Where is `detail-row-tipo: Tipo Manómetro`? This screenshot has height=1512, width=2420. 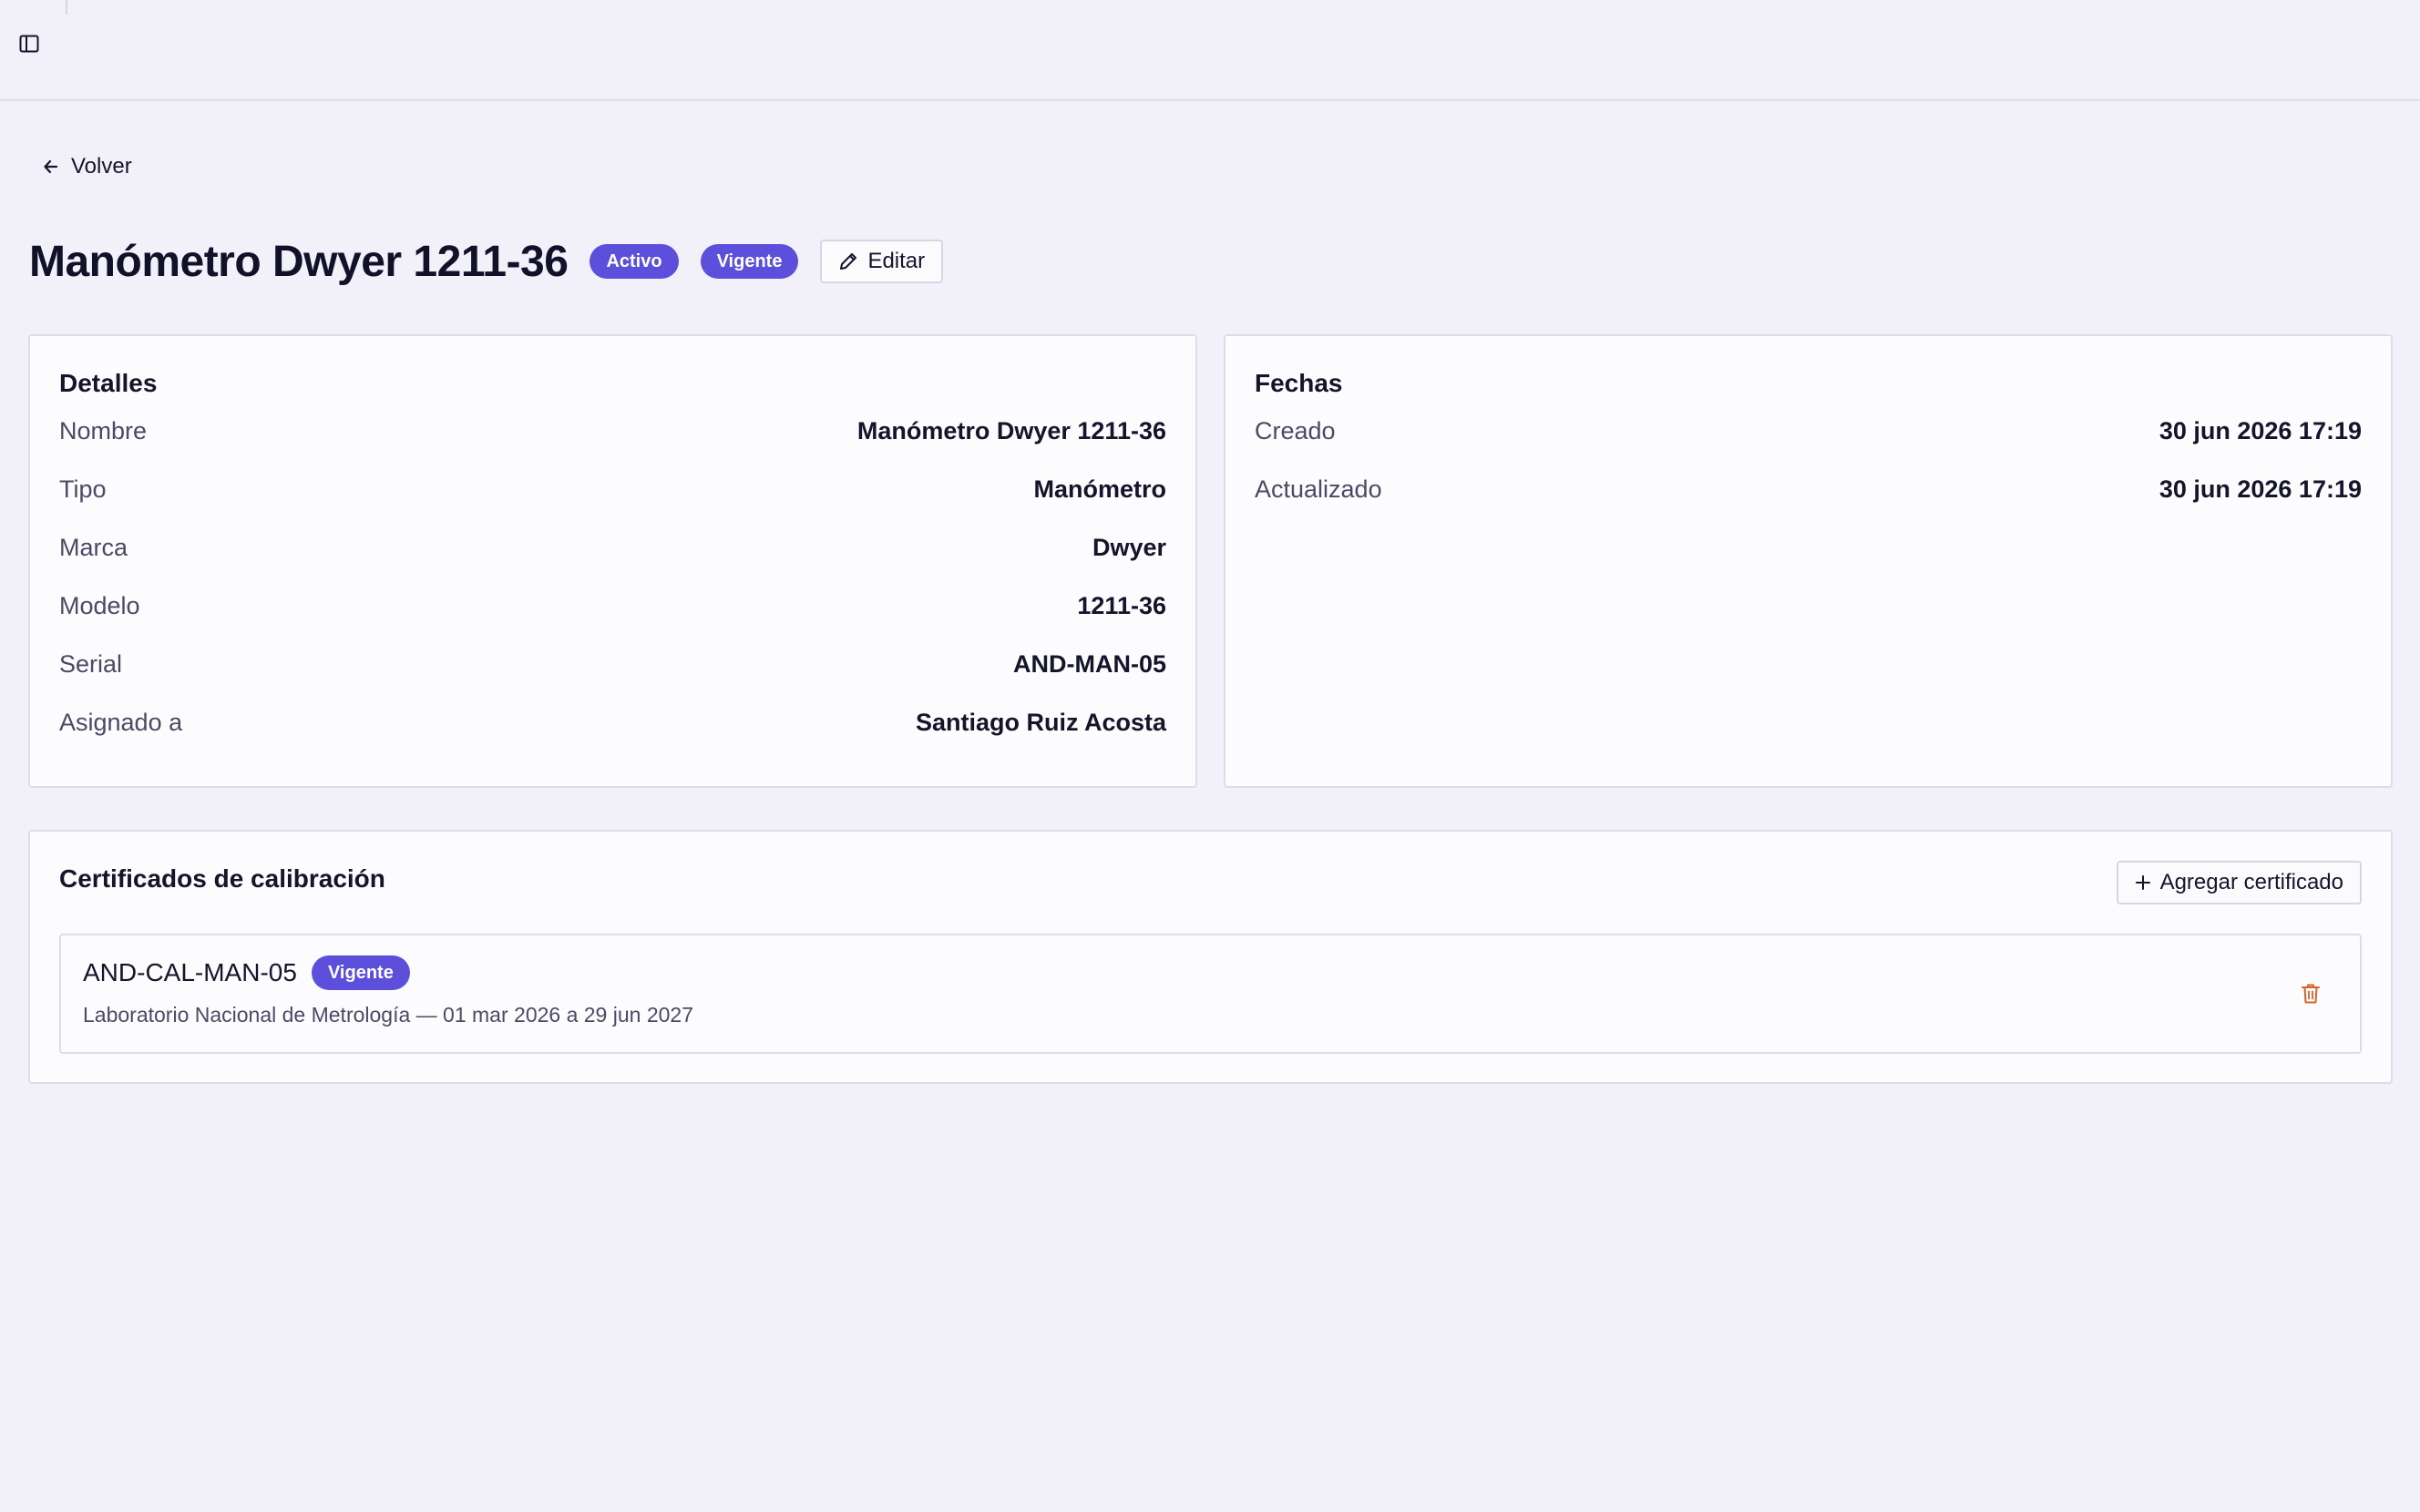
detail-row-tipo: Tipo Manómetro is located at coordinates (612, 489).